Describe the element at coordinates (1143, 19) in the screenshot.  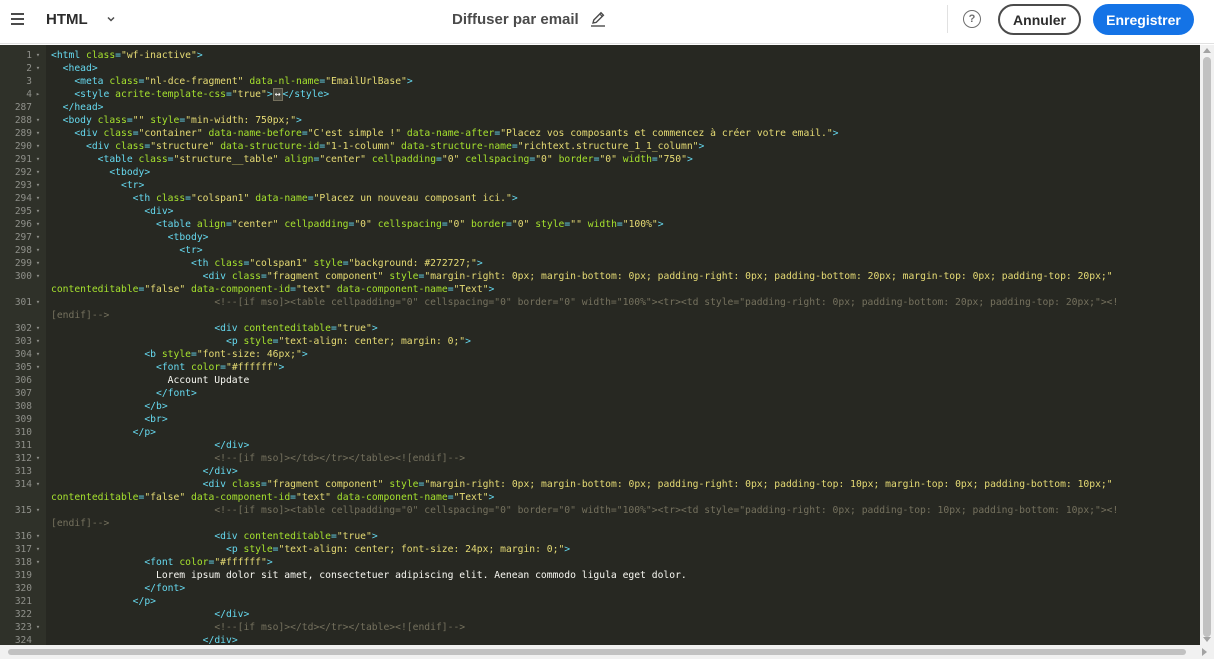
I see `save-button: Enregistrer` at that location.